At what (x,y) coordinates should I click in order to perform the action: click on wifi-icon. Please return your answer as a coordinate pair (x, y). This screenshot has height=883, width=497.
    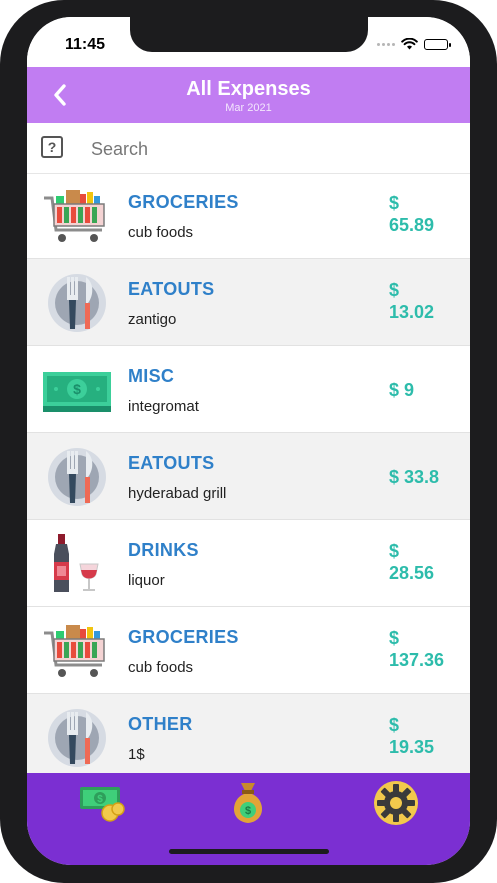
    Looking at the image, I should click on (409, 44).